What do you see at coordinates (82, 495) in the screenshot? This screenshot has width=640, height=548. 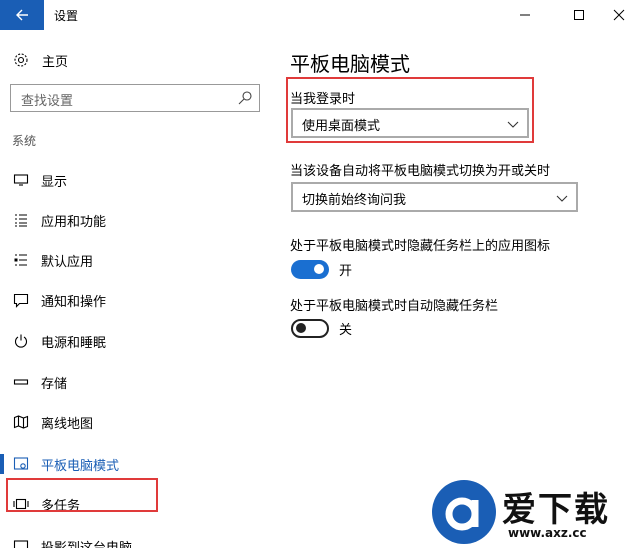 I see `highlight-box` at bounding box center [82, 495].